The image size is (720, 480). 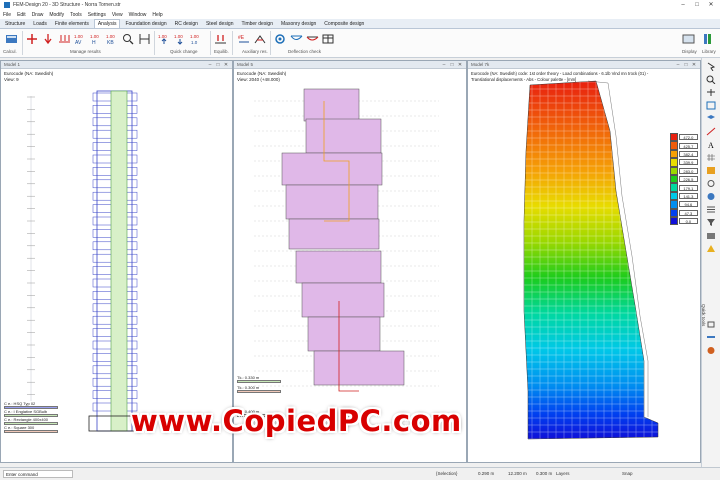 I want to click on group-label-calcul: Calcul., so click(x=10, y=51).